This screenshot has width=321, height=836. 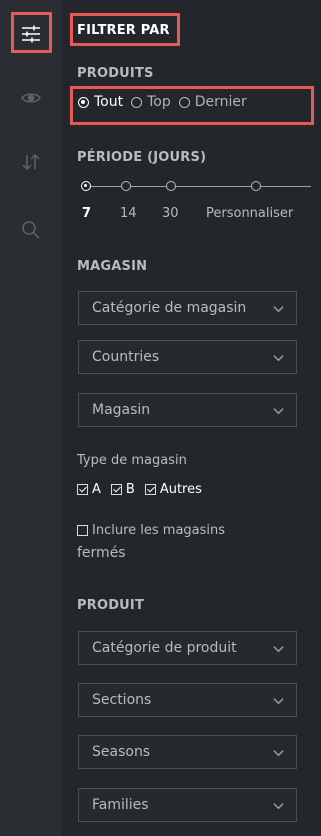 I want to click on period-tick-7: 7, so click(x=86, y=213).